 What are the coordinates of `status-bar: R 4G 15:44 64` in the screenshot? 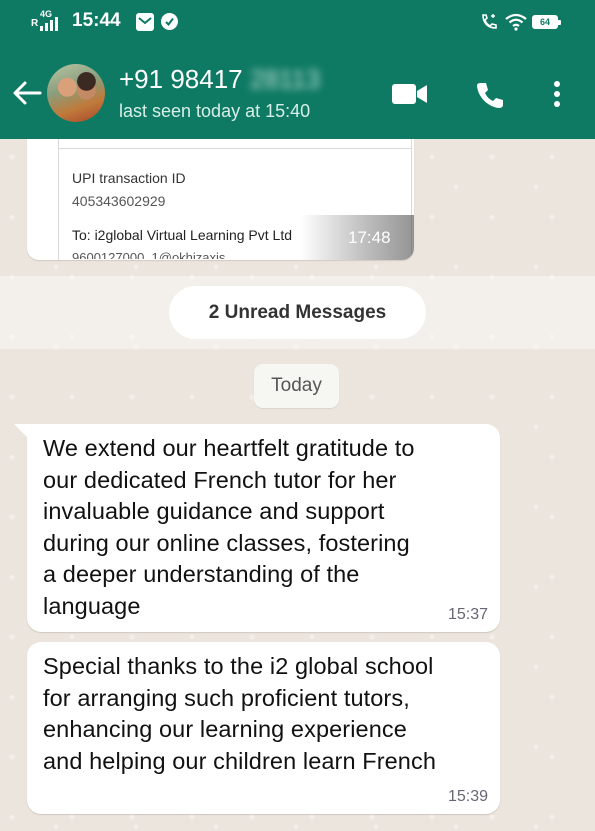 It's located at (297, 22).